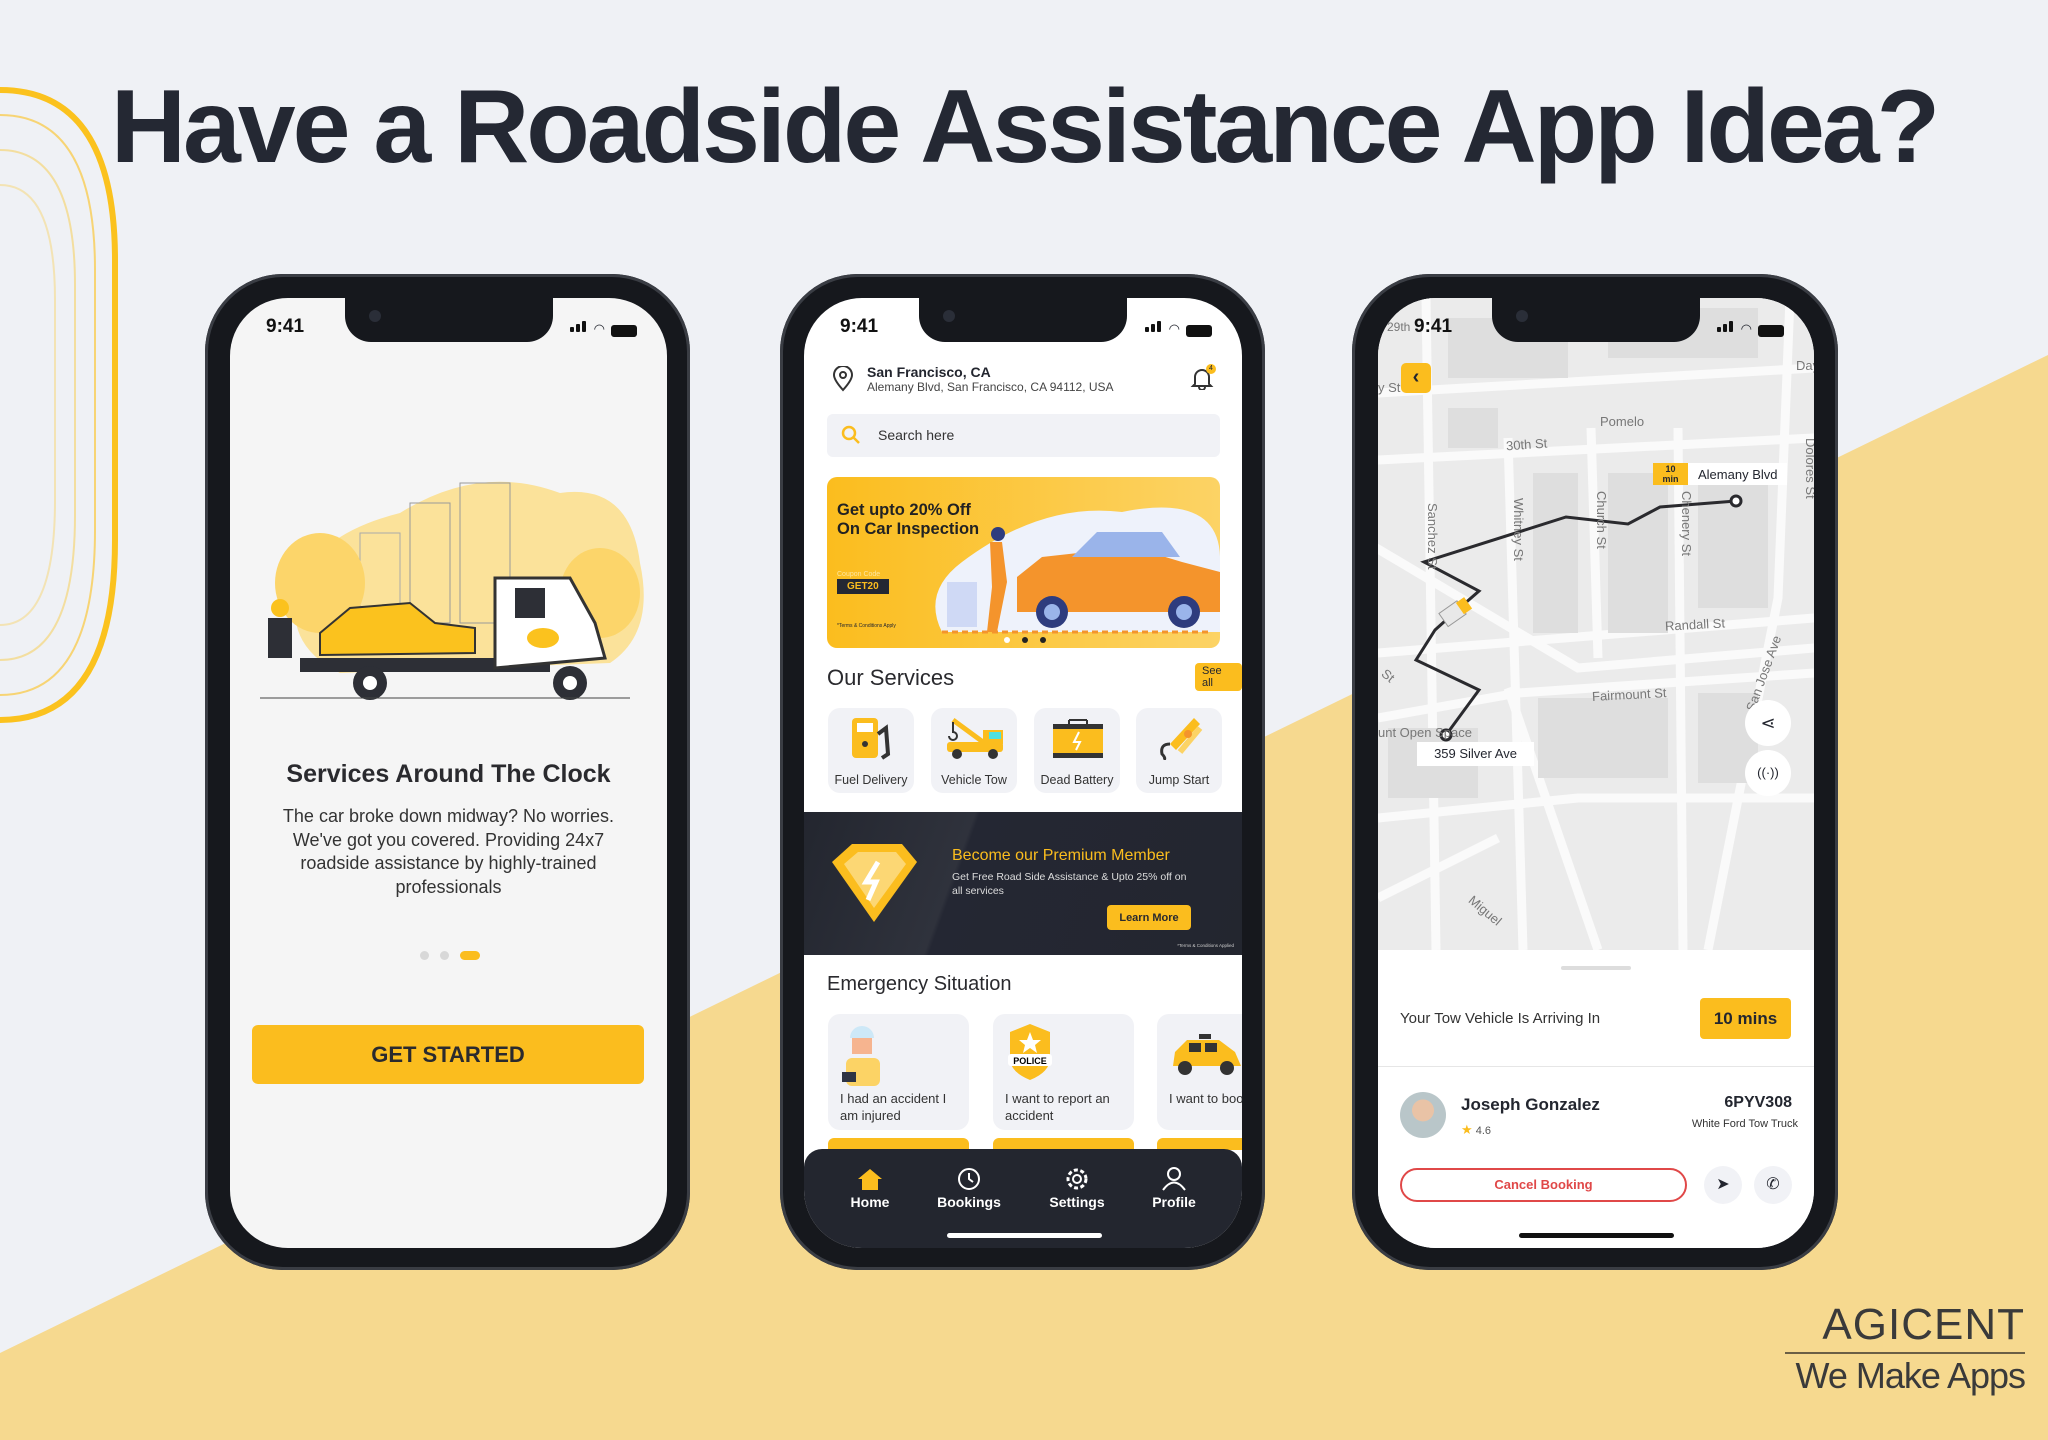 This screenshot has height=1440, width=2048. Describe the element at coordinates (863, 586) in the screenshot. I see `coupon-code: GET20` at that location.